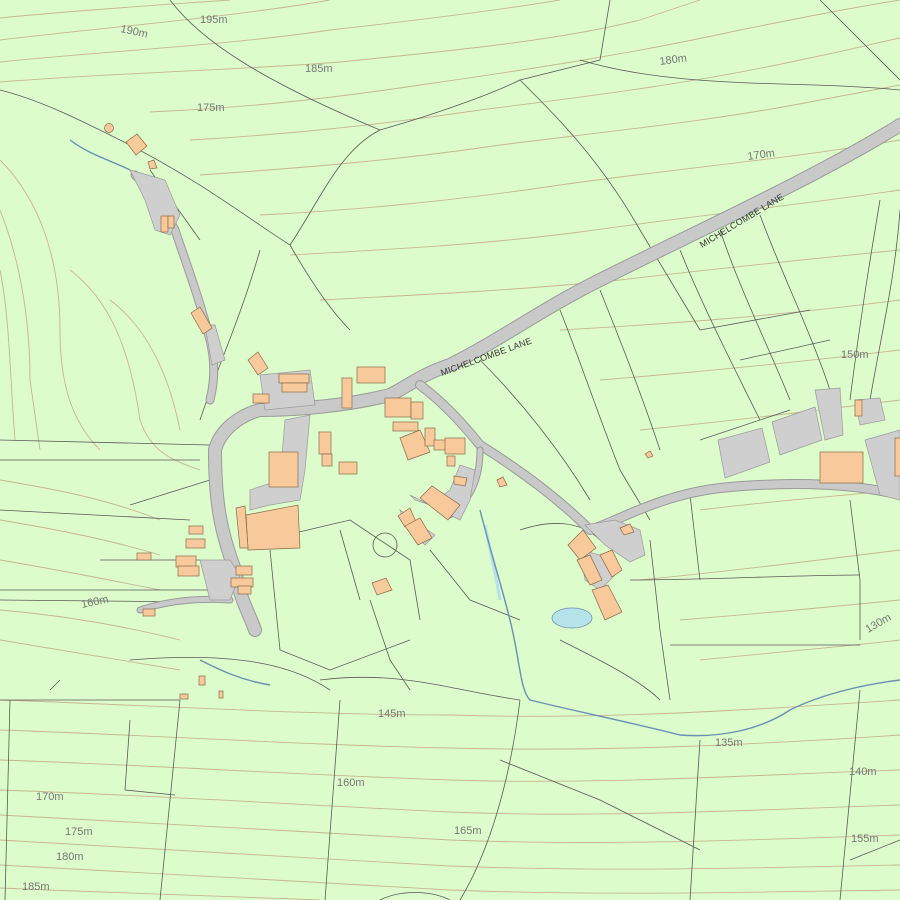 The image size is (900, 900). I want to click on height-label-170-sw: 170m, so click(50, 797).